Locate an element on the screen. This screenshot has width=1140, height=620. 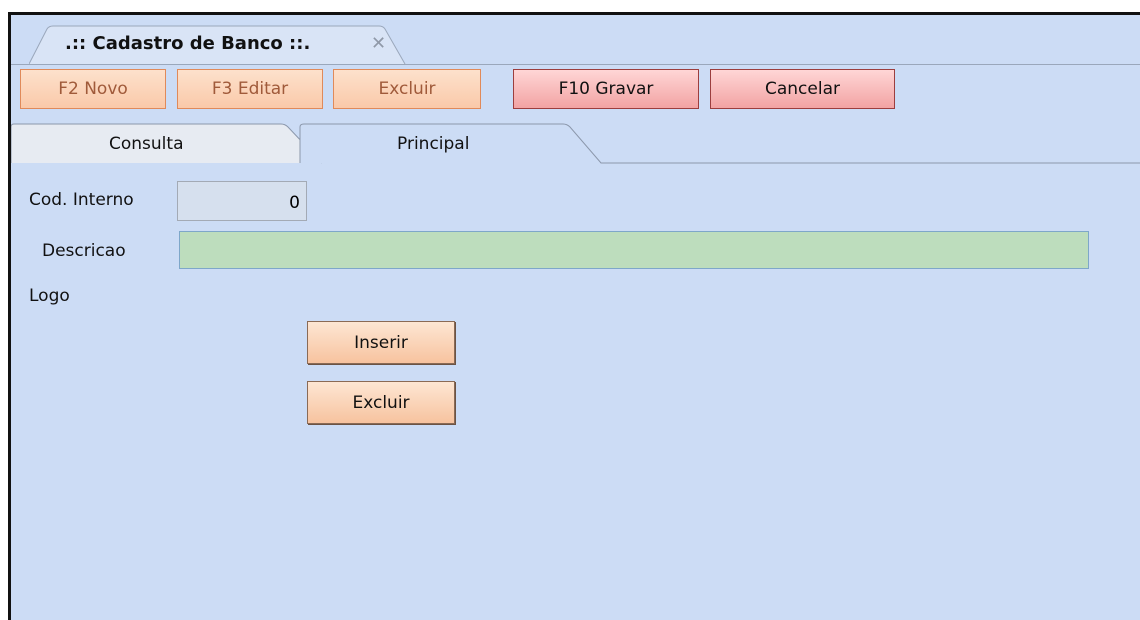
gravar-button: F10 Gravar is located at coordinates (606, 89).